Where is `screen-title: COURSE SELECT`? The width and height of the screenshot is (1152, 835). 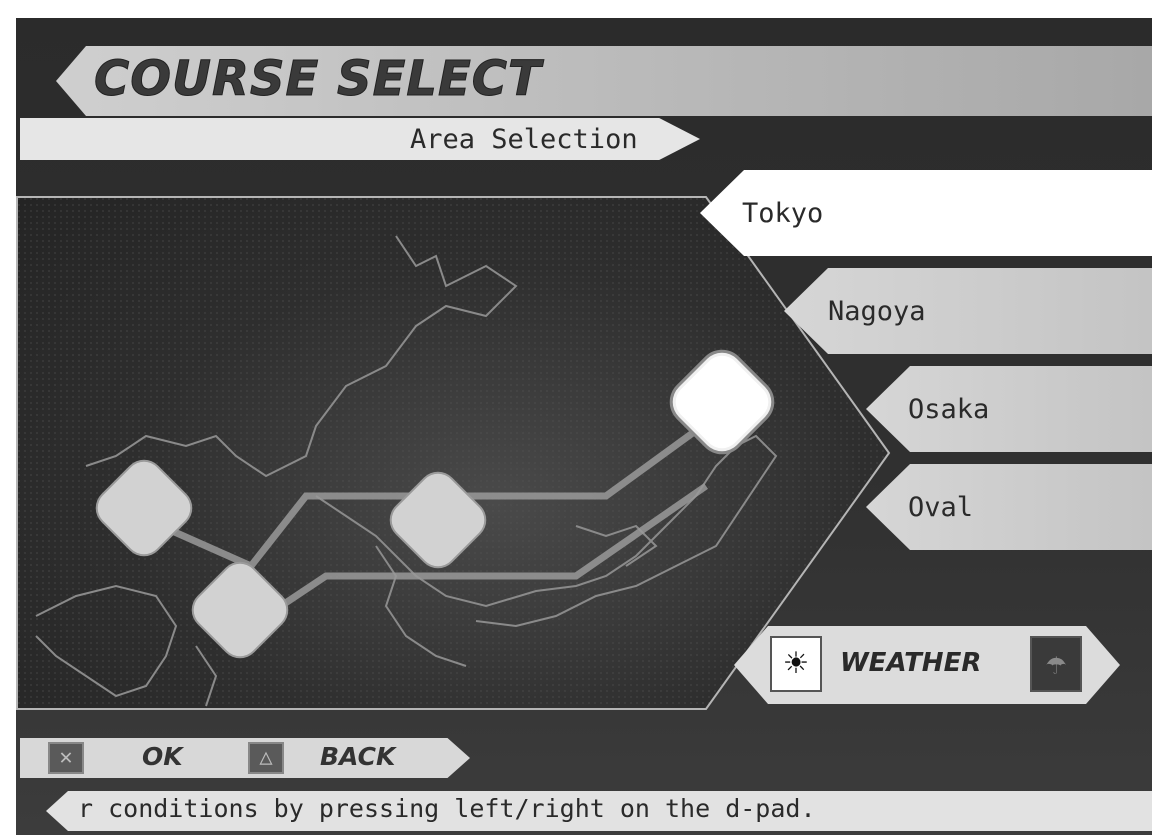
screen-title: COURSE SELECT is located at coordinates (318, 79).